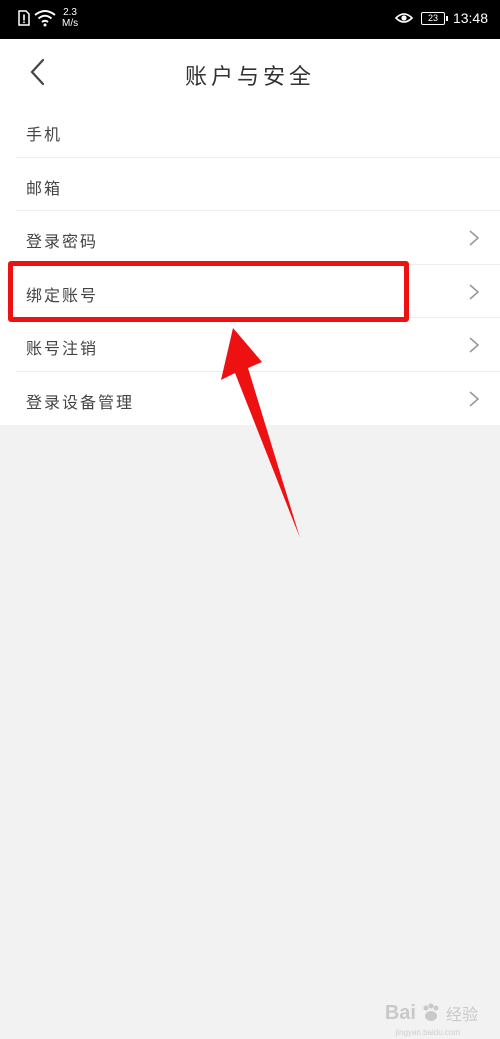 This screenshot has width=500, height=1039. I want to click on sim-alert-icon, so click(24, 18).